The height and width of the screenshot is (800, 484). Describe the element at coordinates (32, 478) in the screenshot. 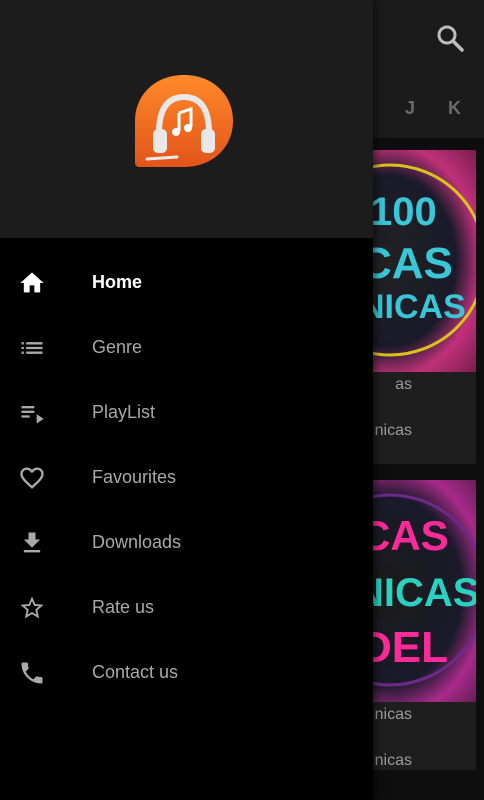

I see `heart-icon` at that location.